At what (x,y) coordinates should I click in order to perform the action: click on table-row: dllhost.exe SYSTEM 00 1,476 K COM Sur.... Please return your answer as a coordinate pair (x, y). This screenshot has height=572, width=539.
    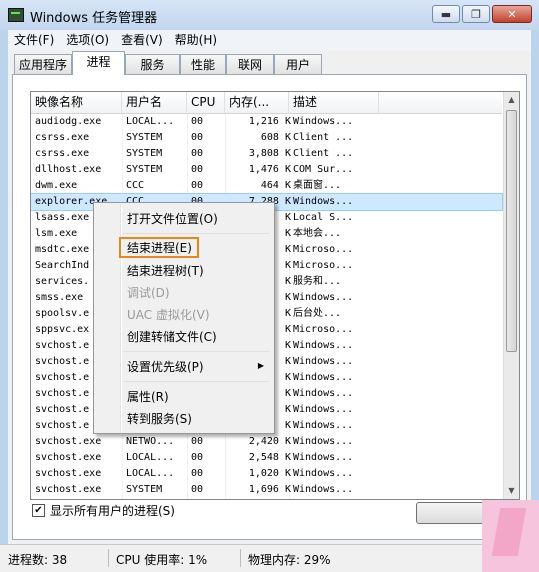
    Looking at the image, I should click on (266, 170).